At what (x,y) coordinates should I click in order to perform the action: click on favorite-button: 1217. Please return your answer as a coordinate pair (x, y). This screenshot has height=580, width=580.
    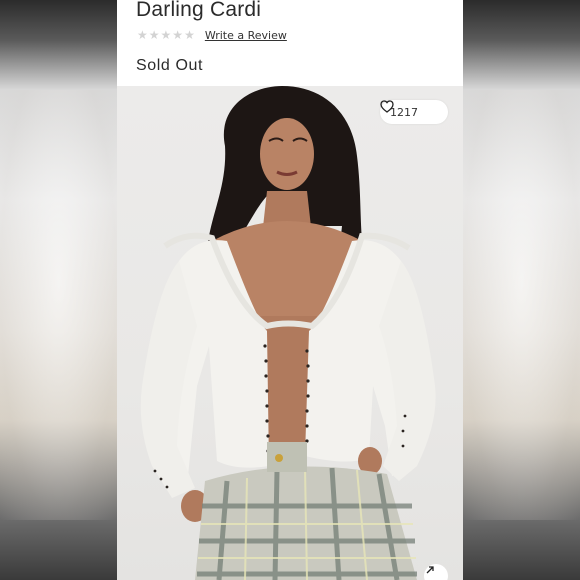
    Looking at the image, I should click on (414, 112).